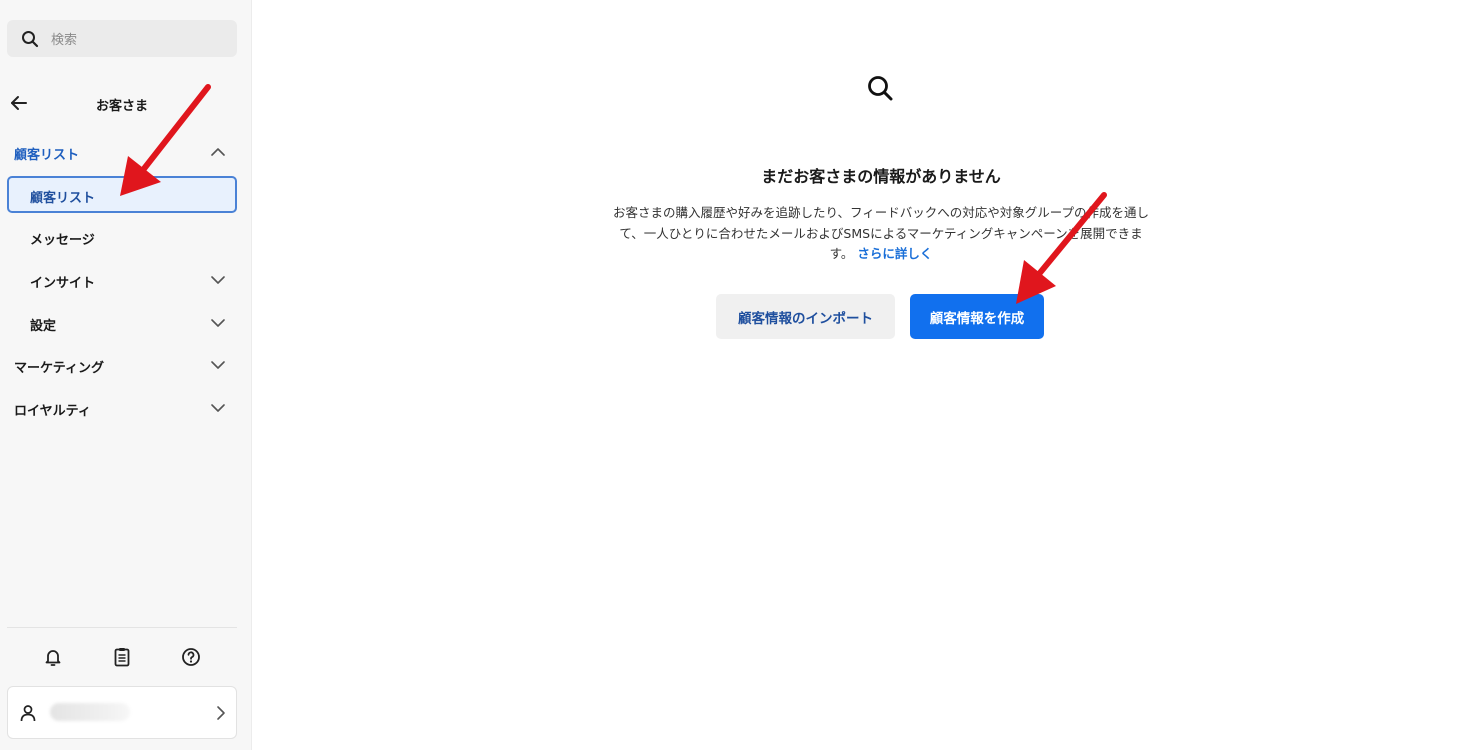  I want to click on help-icon, so click(191, 657).